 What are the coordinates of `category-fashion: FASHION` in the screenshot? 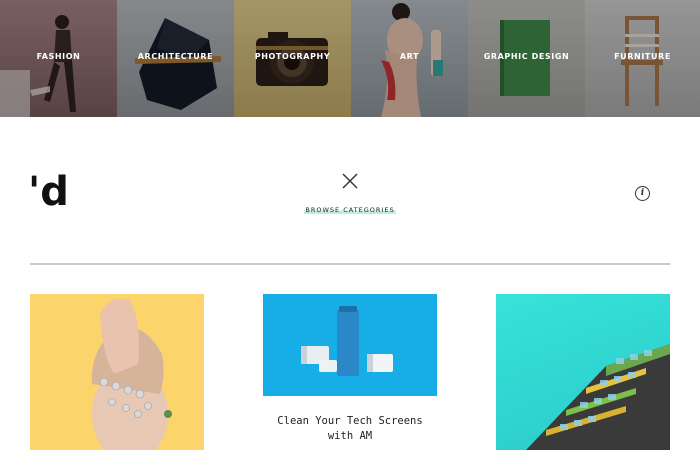 It's located at (58, 58).